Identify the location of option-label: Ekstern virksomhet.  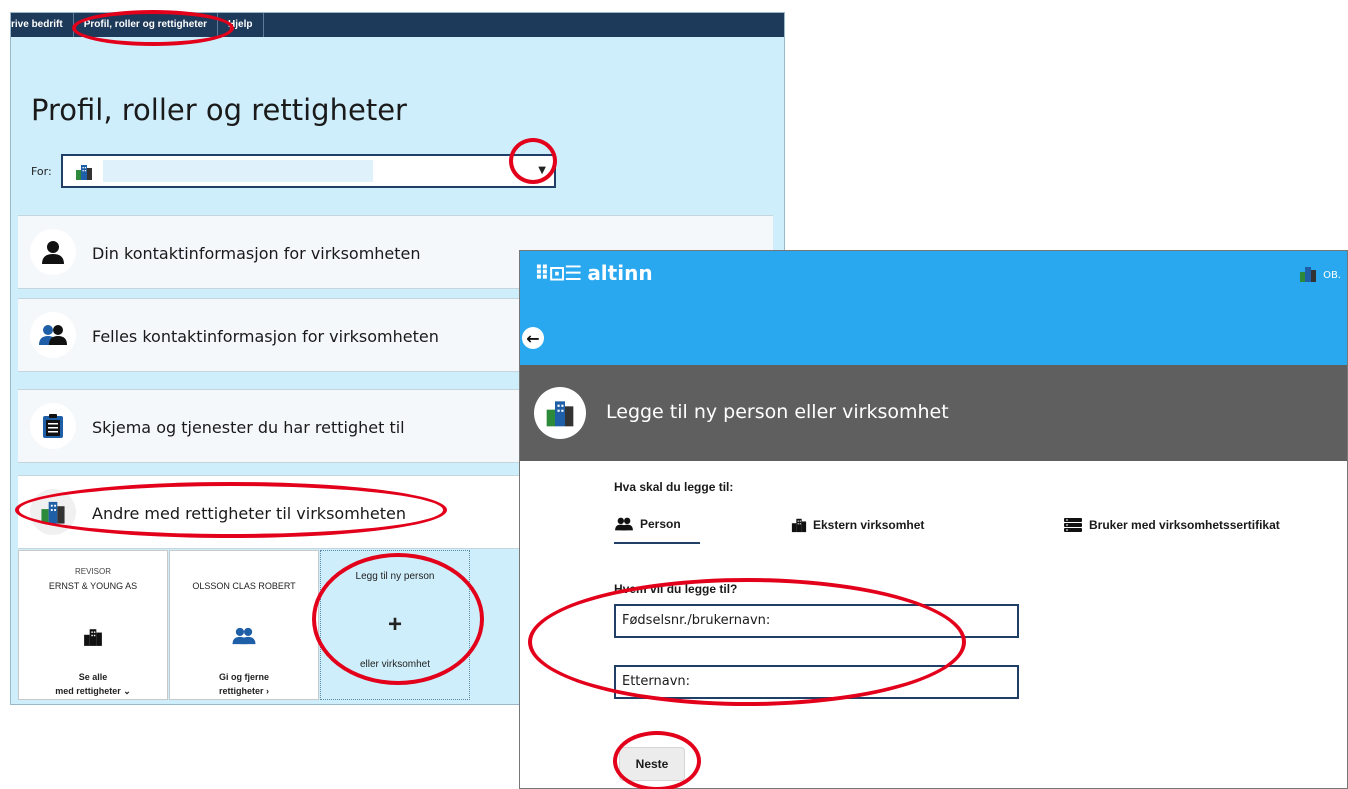
(869, 525).